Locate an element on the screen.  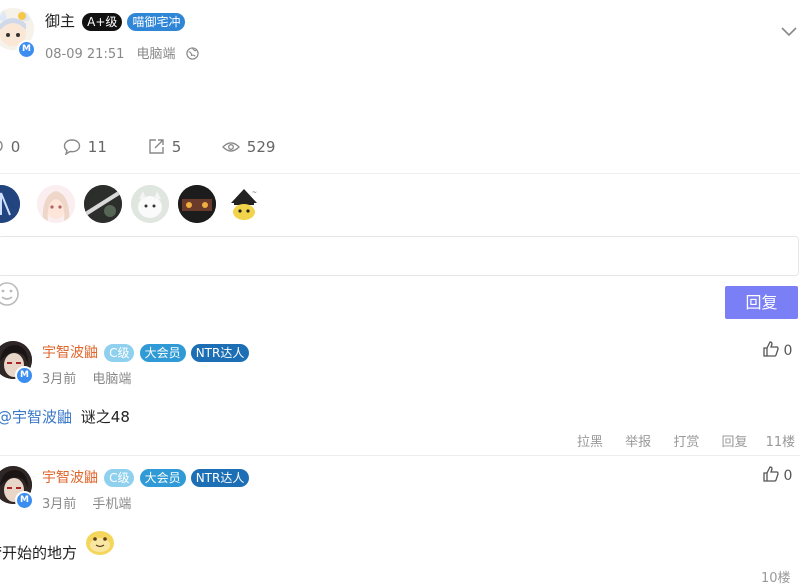
reply-submit-button: 回复 is located at coordinates (761, 302).